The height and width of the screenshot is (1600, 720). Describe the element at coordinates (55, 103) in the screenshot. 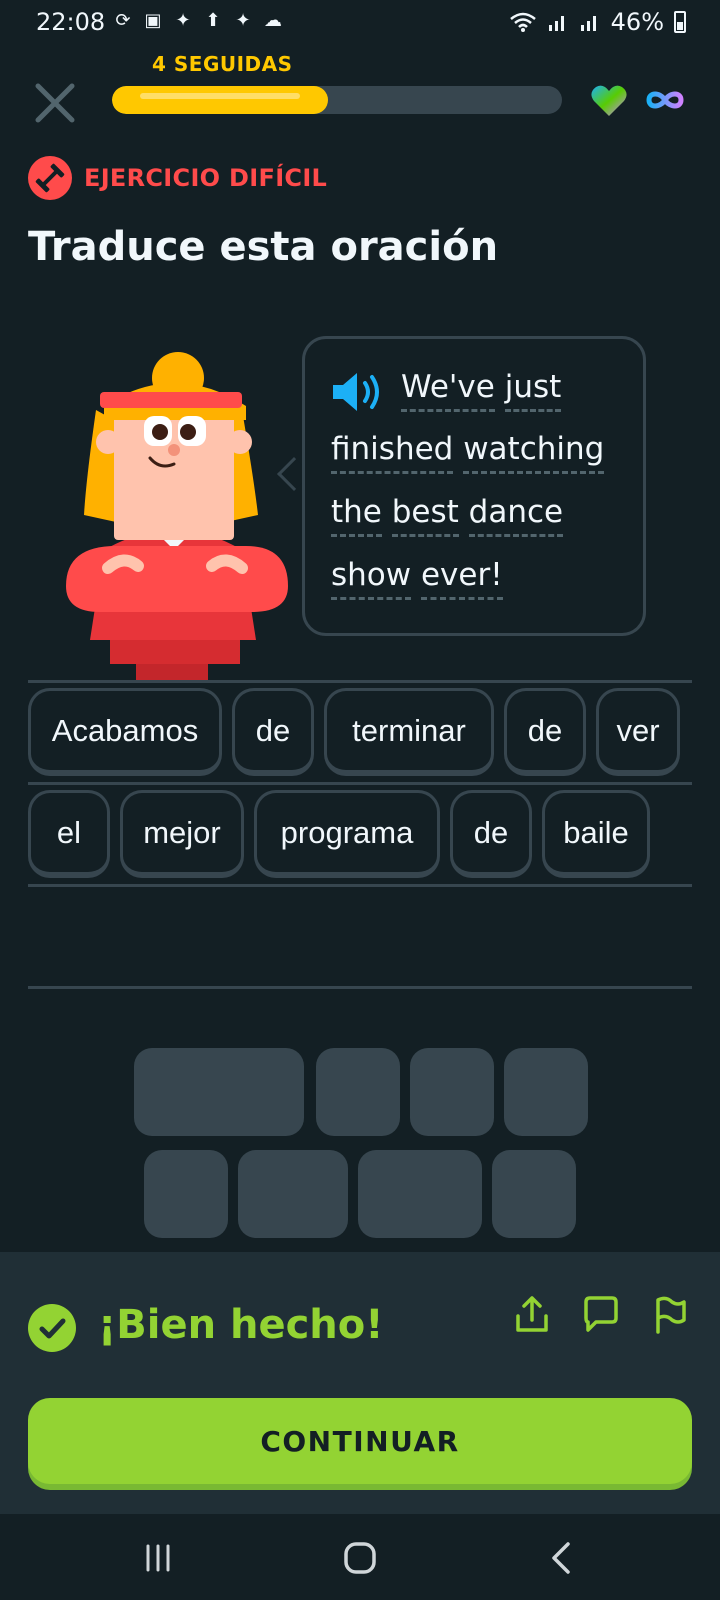

I see `close-icon` at that location.